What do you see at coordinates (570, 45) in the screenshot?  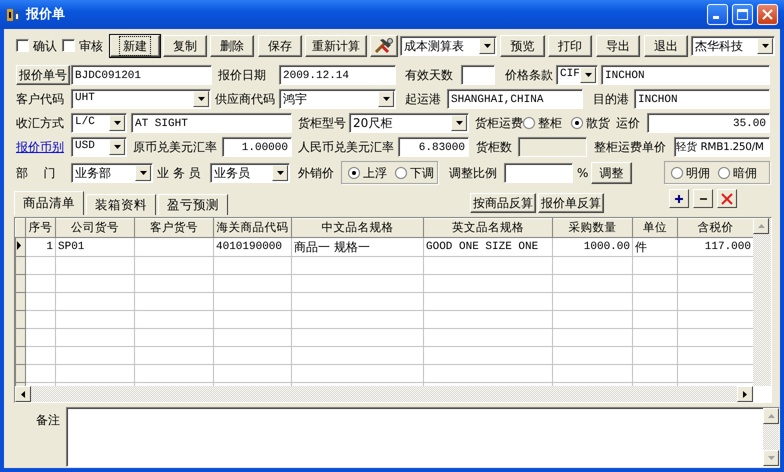 I see `button: 打印` at bounding box center [570, 45].